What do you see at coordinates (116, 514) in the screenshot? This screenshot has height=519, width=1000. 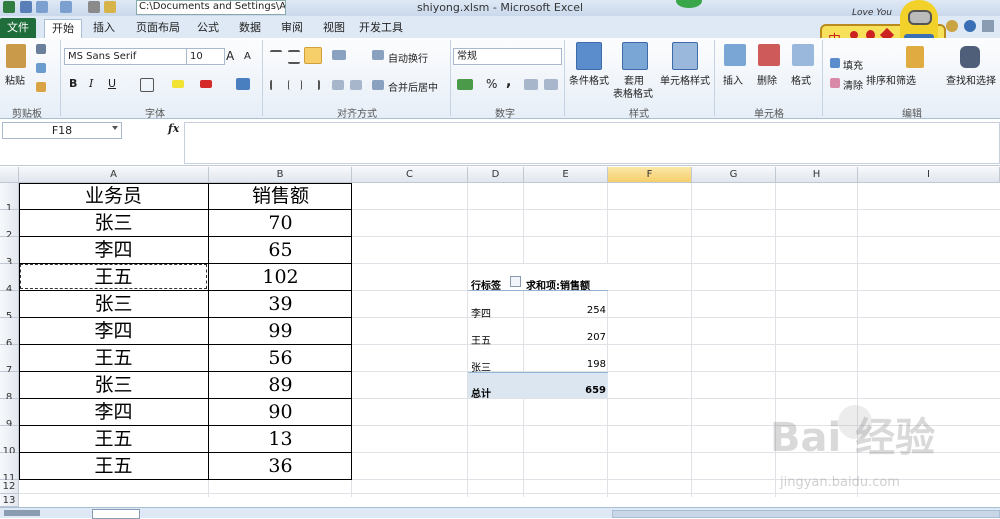 I see `active-sheet-tab` at bounding box center [116, 514].